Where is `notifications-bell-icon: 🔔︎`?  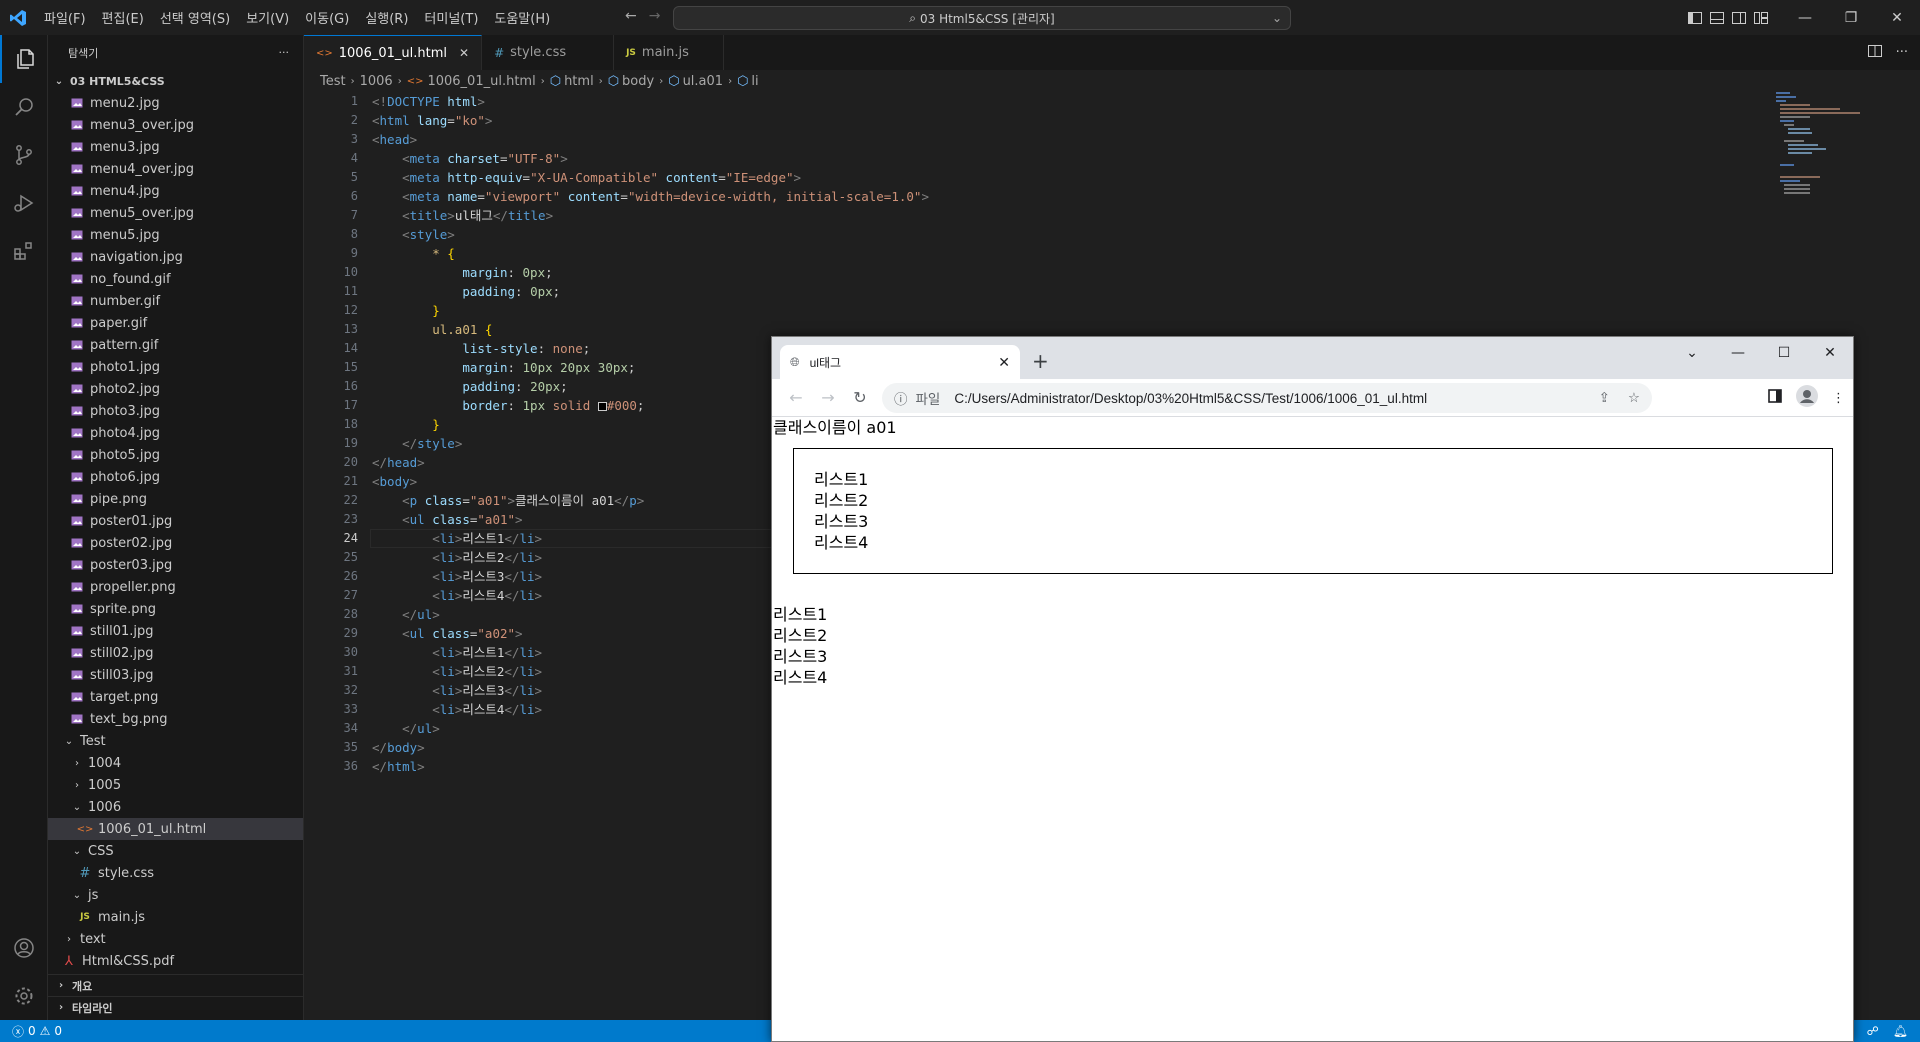 notifications-bell-icon: 🔔︎ is located at coordinates (1900, 1031).